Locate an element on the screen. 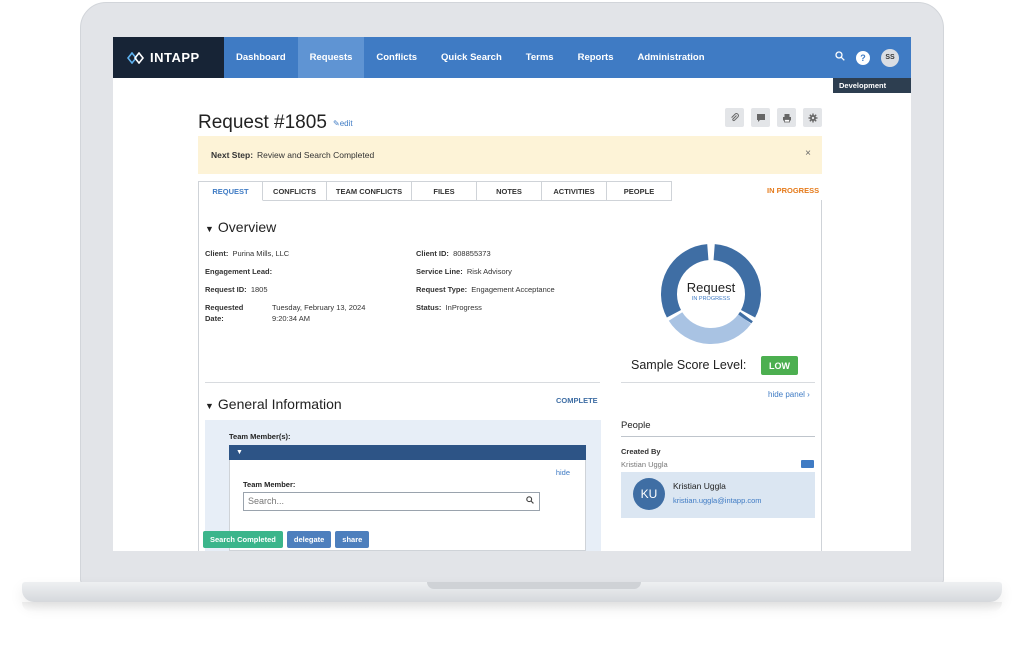 This screenshot has height=653, width=1024. nav-item-conflicts: Conflicts is located at coordinates (396, 57).